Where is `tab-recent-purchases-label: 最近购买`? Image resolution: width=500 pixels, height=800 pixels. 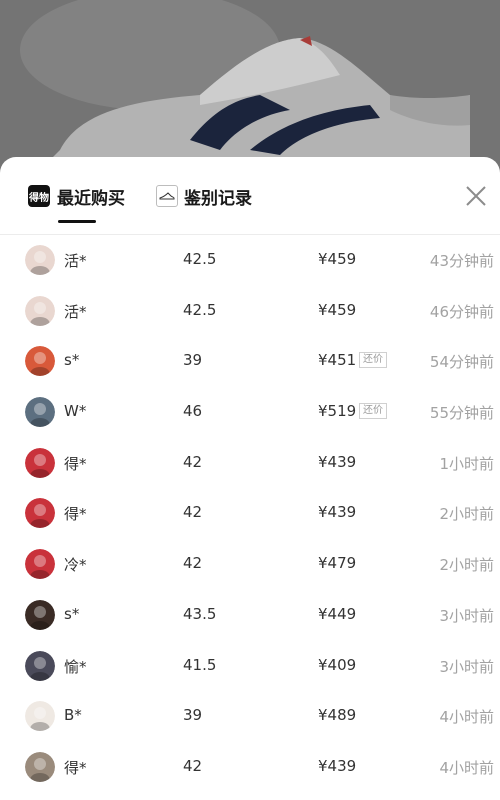 tab-recent-purchases-label: 最近购买 is located at coordinates (91, 198).